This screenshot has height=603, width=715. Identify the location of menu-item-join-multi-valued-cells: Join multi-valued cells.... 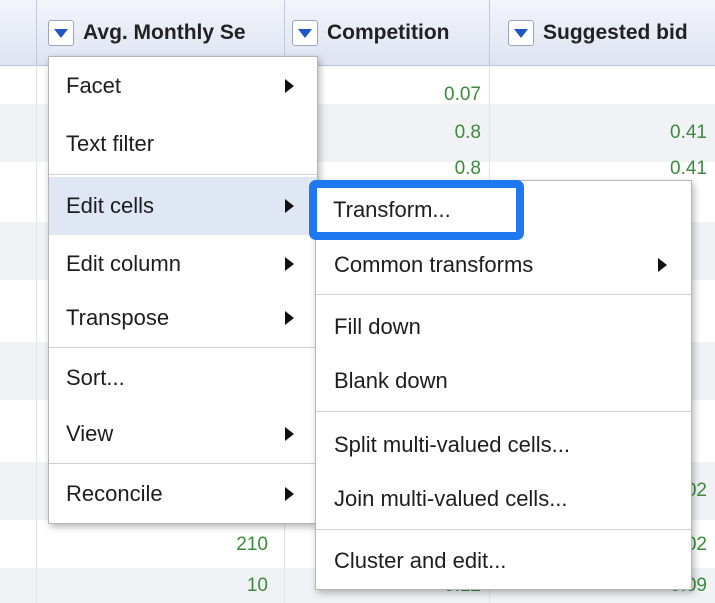
(503, 499).